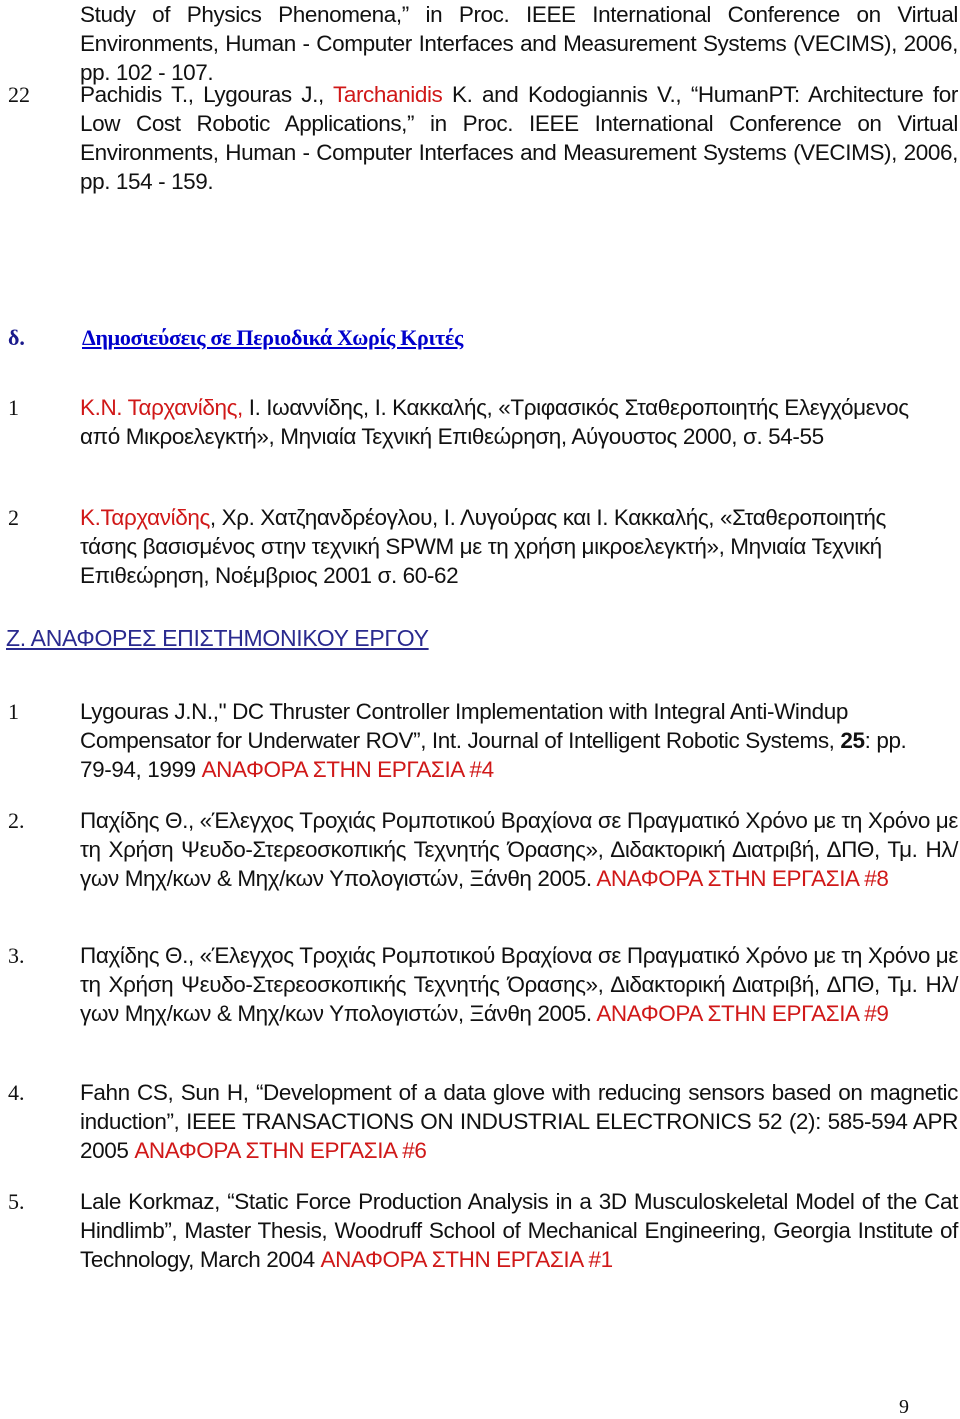 The width and height of the screenshot is (960, 1419). Describe the element at coordinates (19, 94) in the screenshot. I see `reference-number: 22` at that location.